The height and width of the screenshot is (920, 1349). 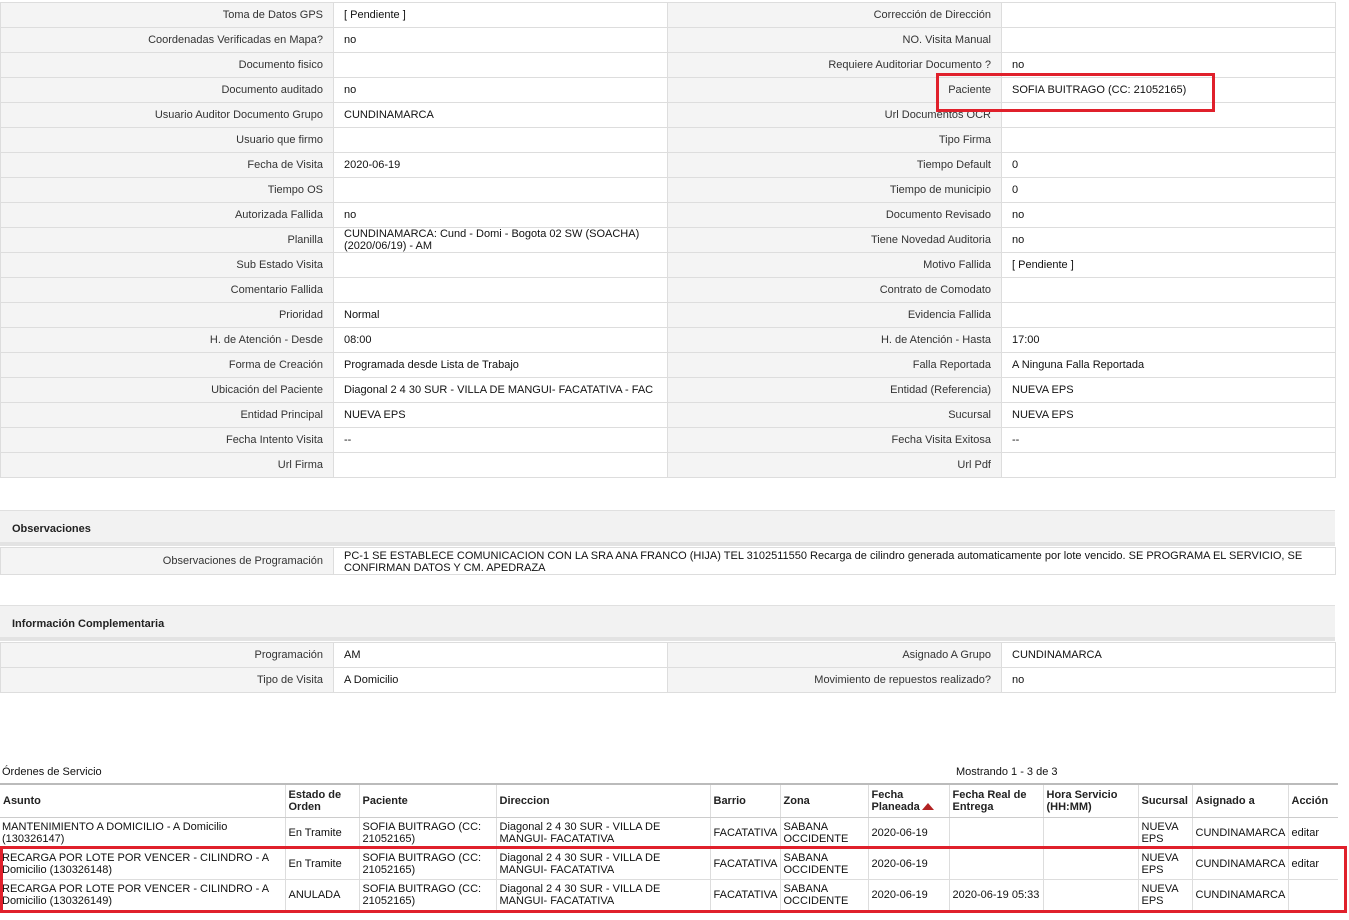 What do you see at coordinates (1164, 833) in the screenshot?
I see `order-cell-sucursal: NUEVA EPS` at bounding box center [1164, 833].